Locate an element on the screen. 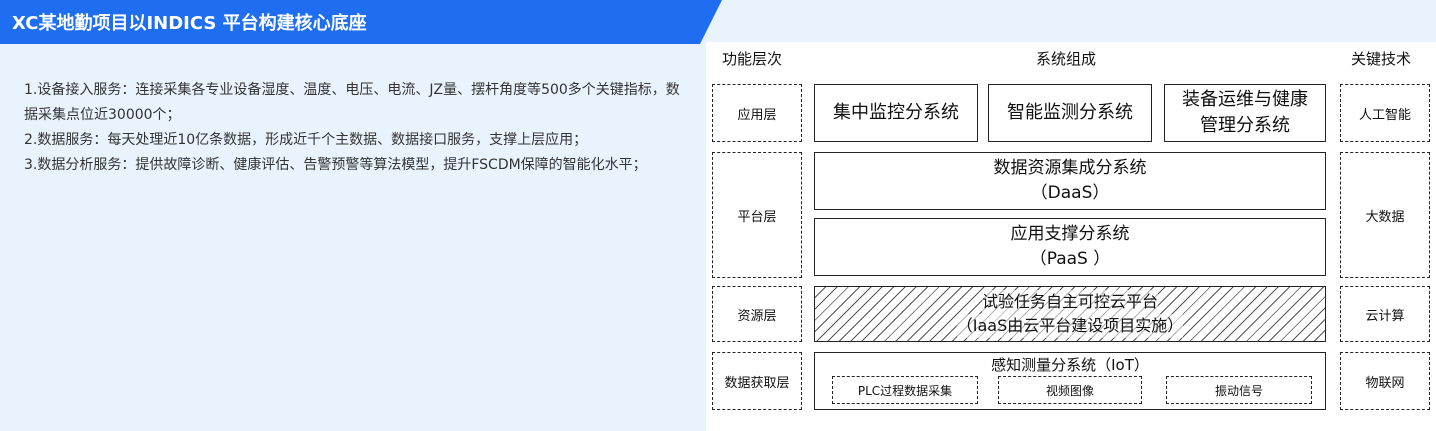 The width and height of the screenshot is (1436, 431). system-equipment-health-line1: 装备运维与健康 is located at coordinates (1245, 99).